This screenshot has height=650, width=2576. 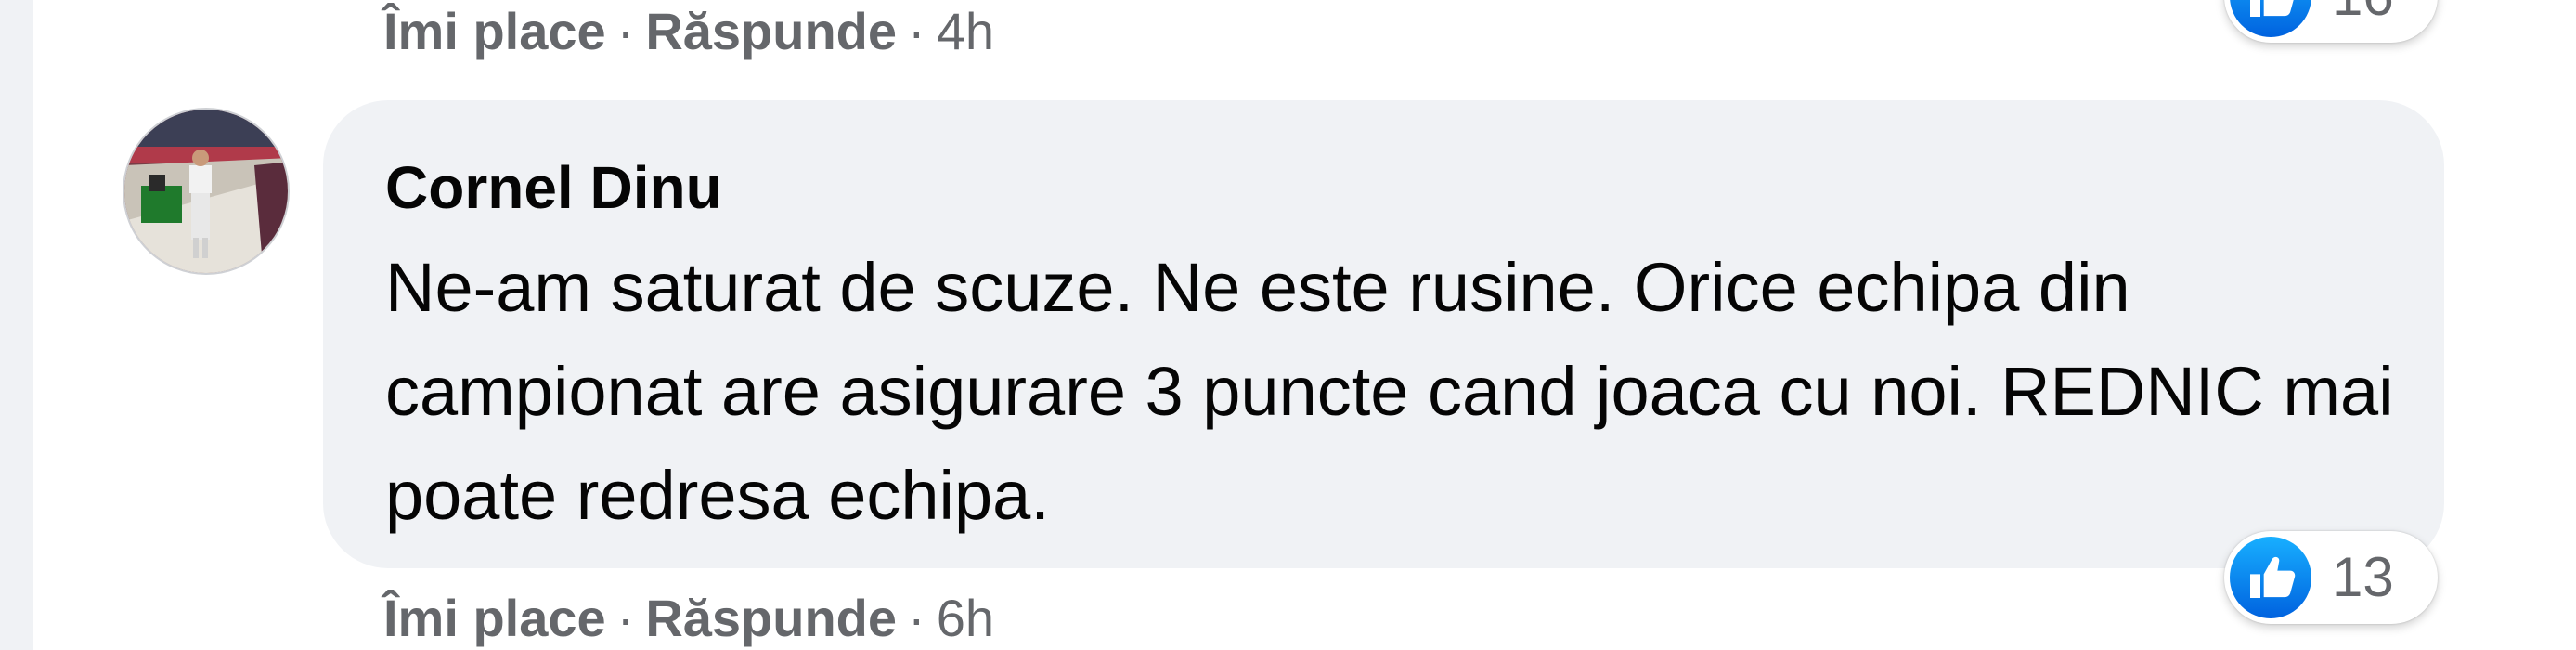 What do you see at coordinates (2331, 577) in the screenshot?
I see `reactions-badge: 13` at bounding box center [2331, 577].